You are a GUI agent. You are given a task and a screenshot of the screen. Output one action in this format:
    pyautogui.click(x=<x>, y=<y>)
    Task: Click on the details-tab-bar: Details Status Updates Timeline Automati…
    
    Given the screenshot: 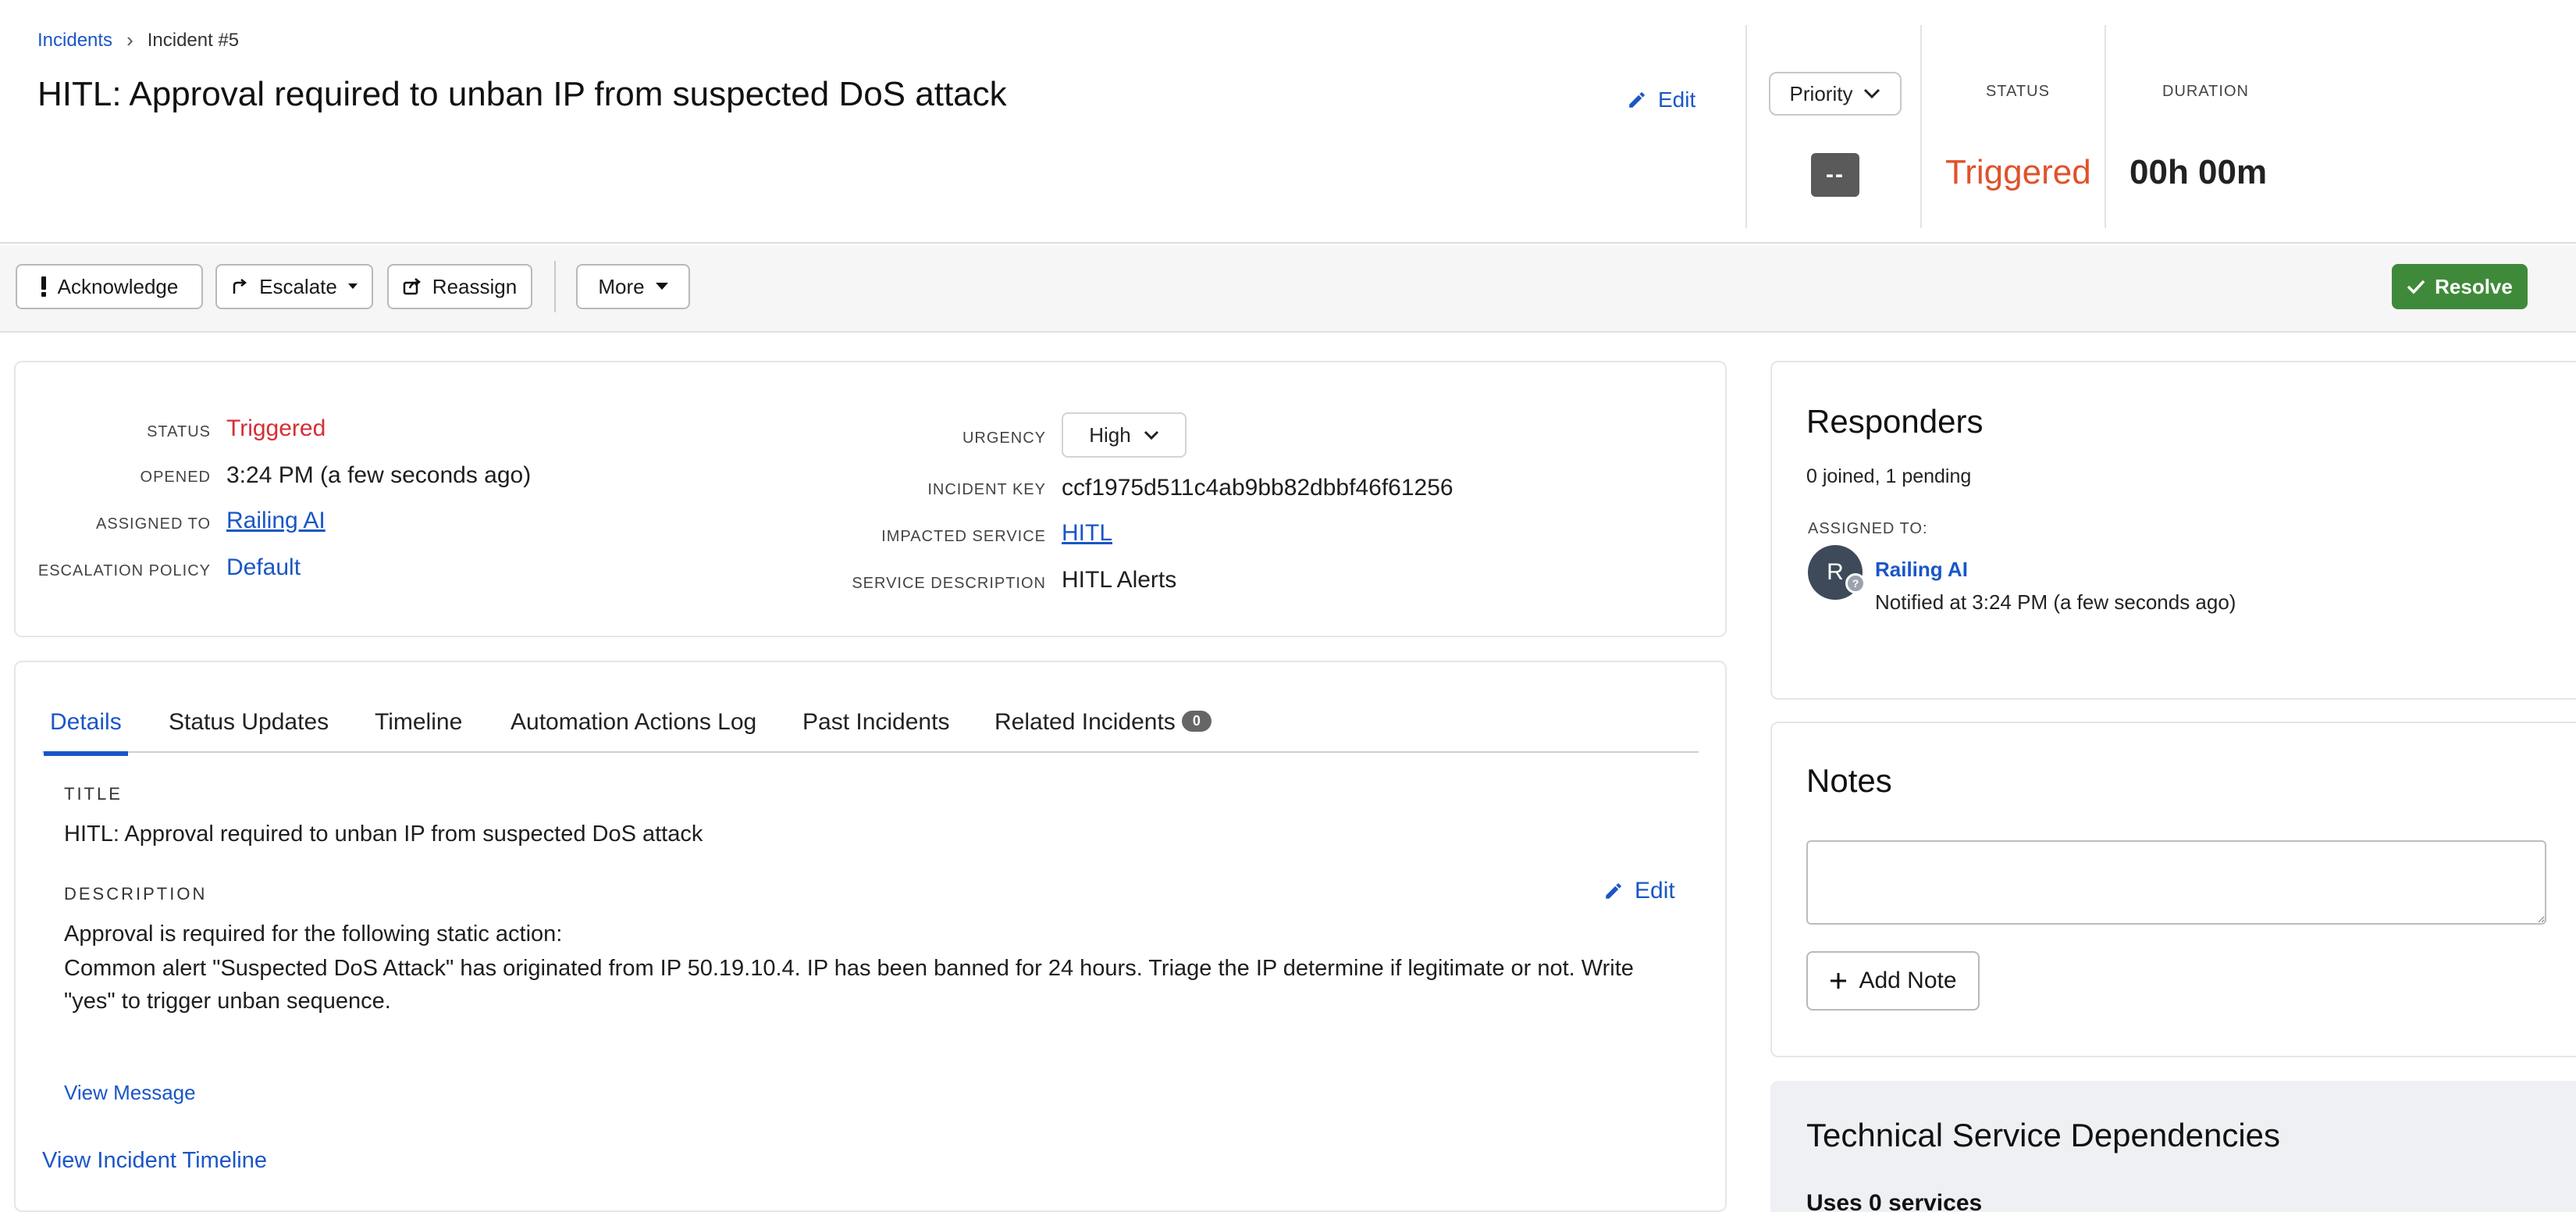 What is the action you would take?
    pyautogui.click(x=870, y=728)
    